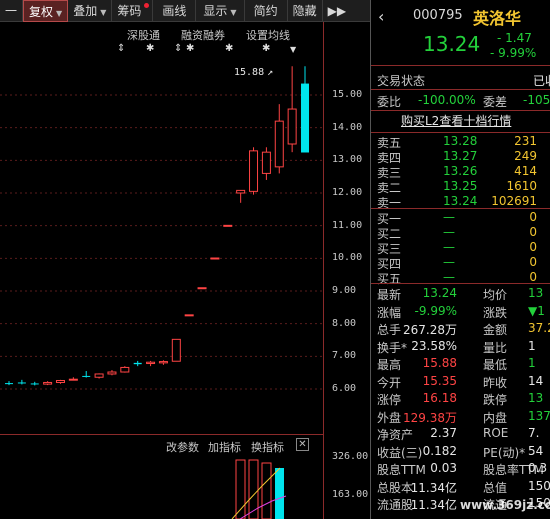  I want to click on ask-price: 13.28, so click(460, 141).